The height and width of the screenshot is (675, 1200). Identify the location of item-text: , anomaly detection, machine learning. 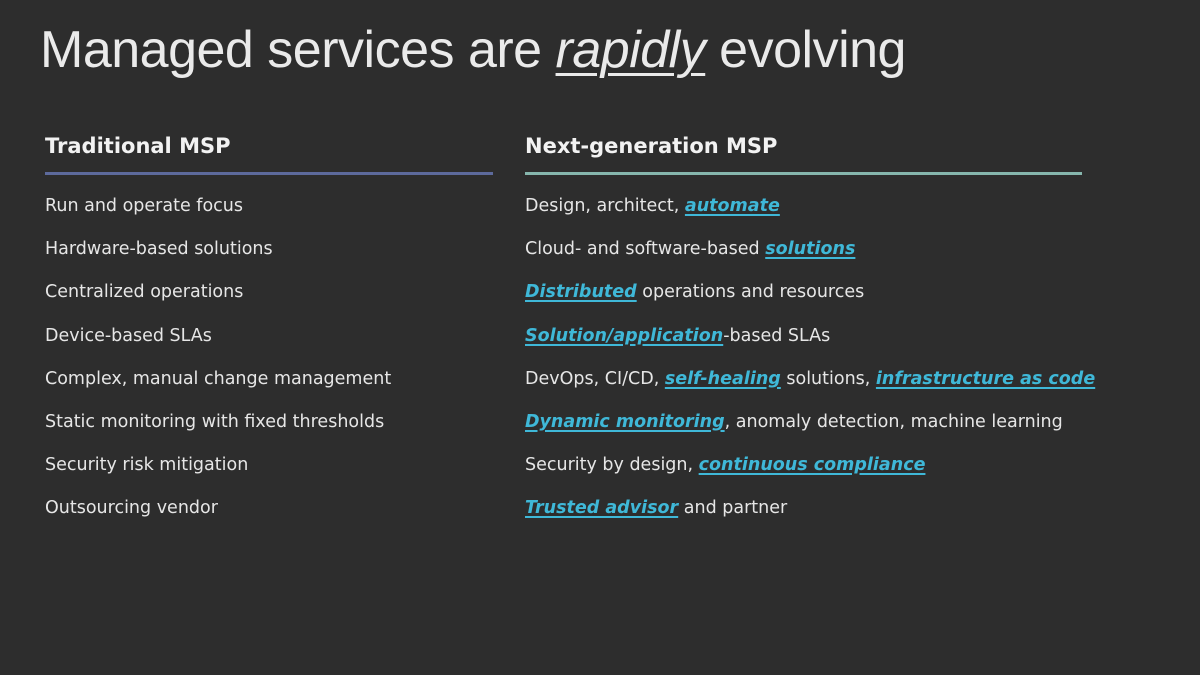
(893, 421).